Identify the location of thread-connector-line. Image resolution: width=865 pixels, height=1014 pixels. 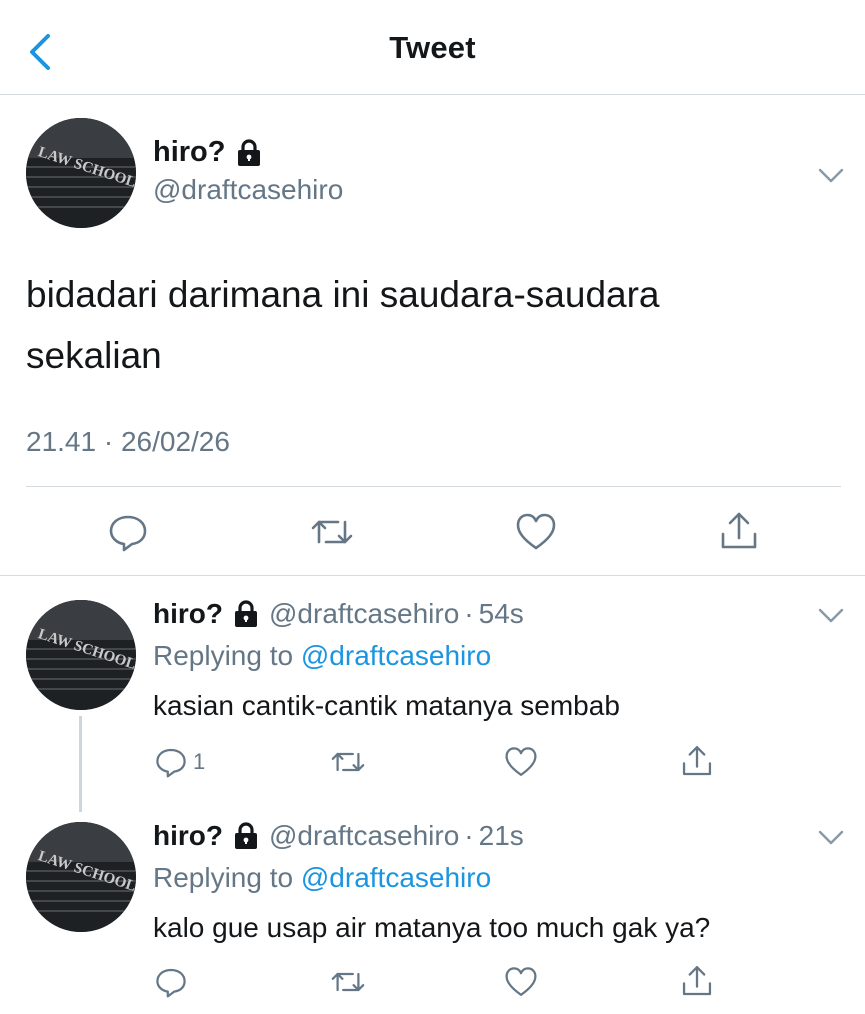
(80, 764).